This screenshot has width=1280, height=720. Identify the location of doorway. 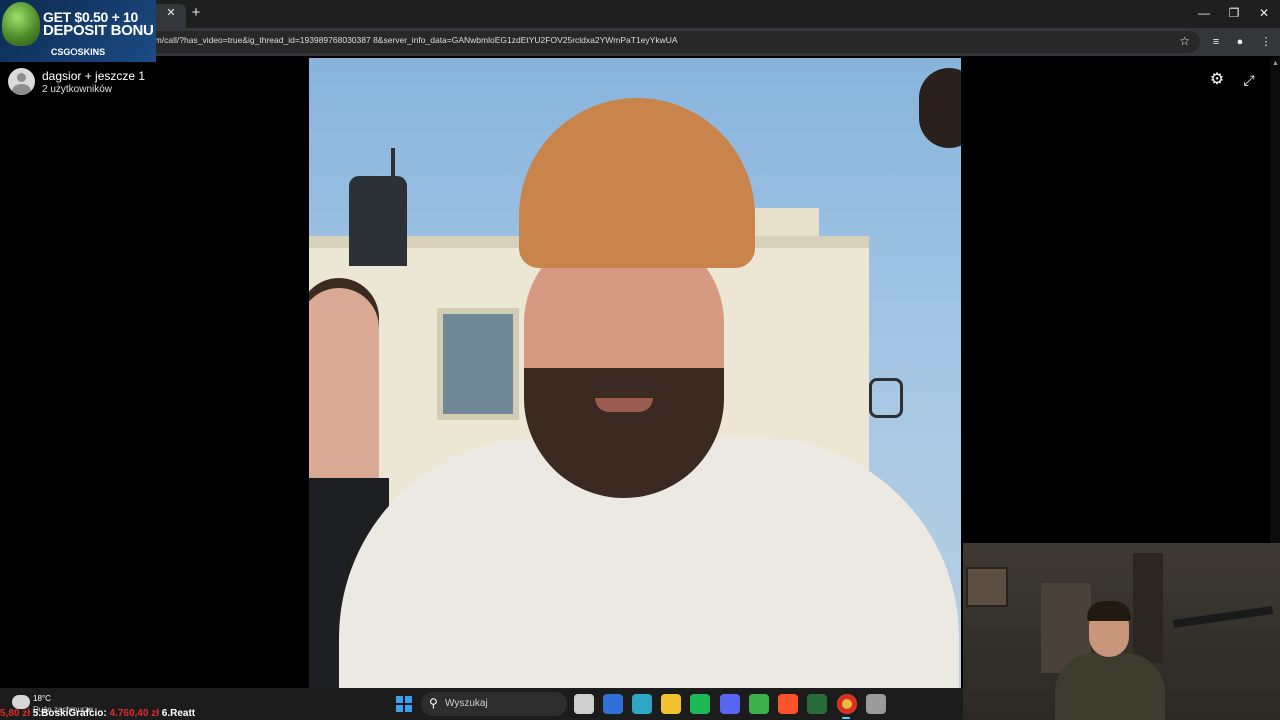
(1148, 608).